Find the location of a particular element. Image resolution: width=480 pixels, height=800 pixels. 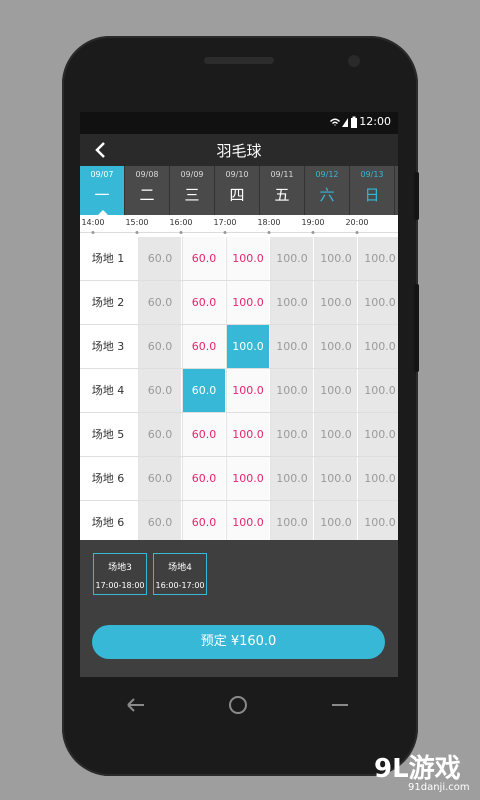

nav-home-icon is located at coordinates (238, 705).